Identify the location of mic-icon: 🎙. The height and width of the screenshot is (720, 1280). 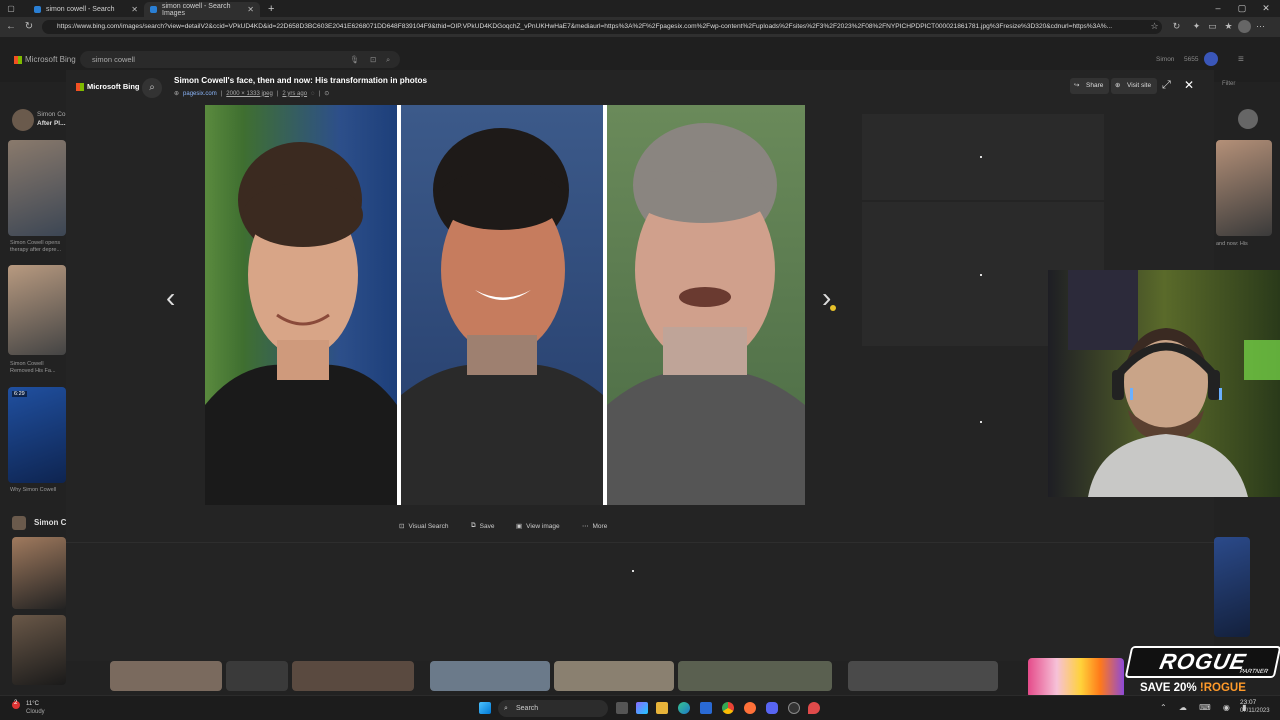
(355, 59).